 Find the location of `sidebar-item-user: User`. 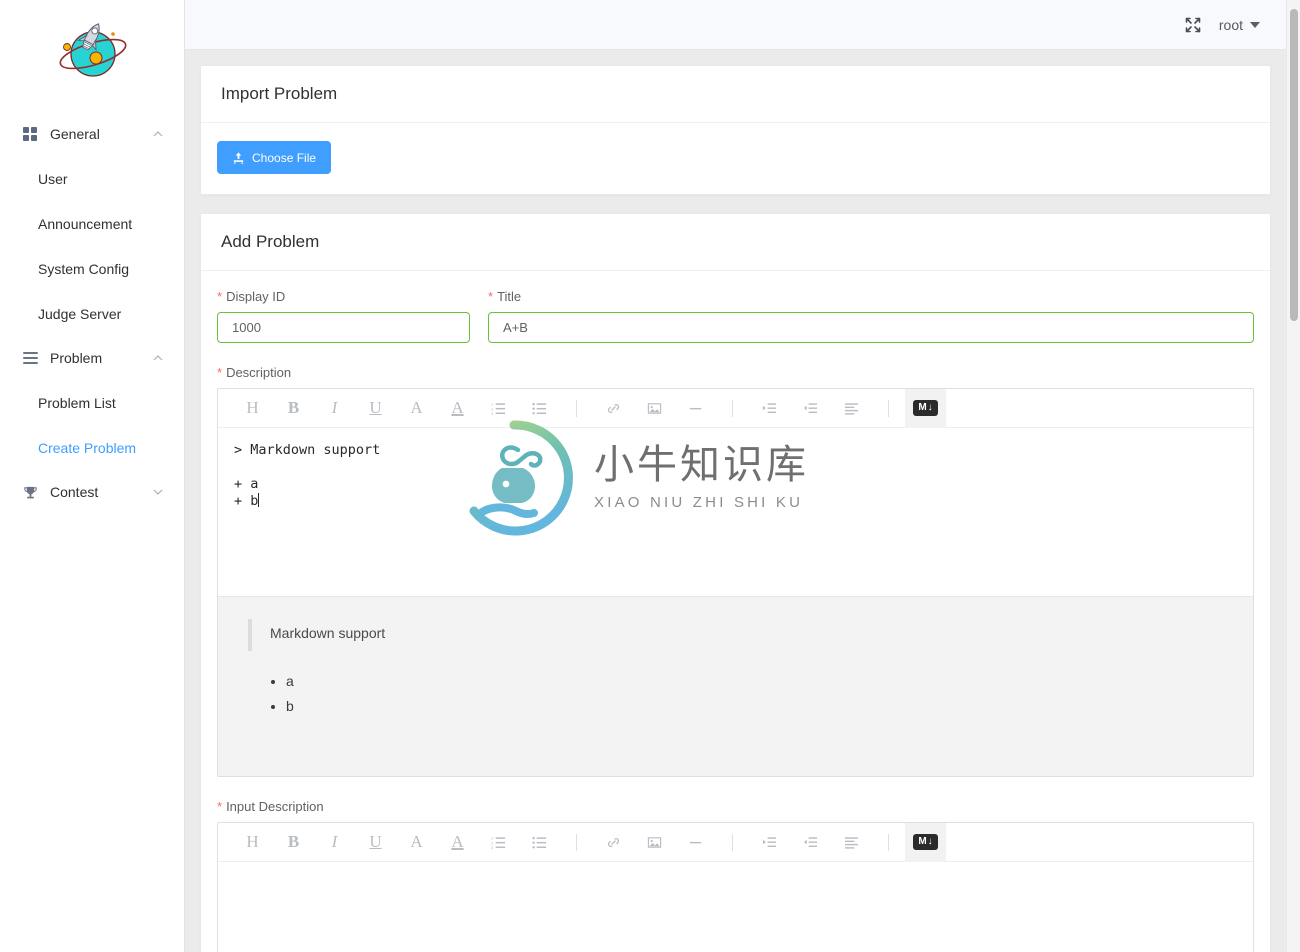

sidebar-item-user: User is located at coordinates (92, 178).